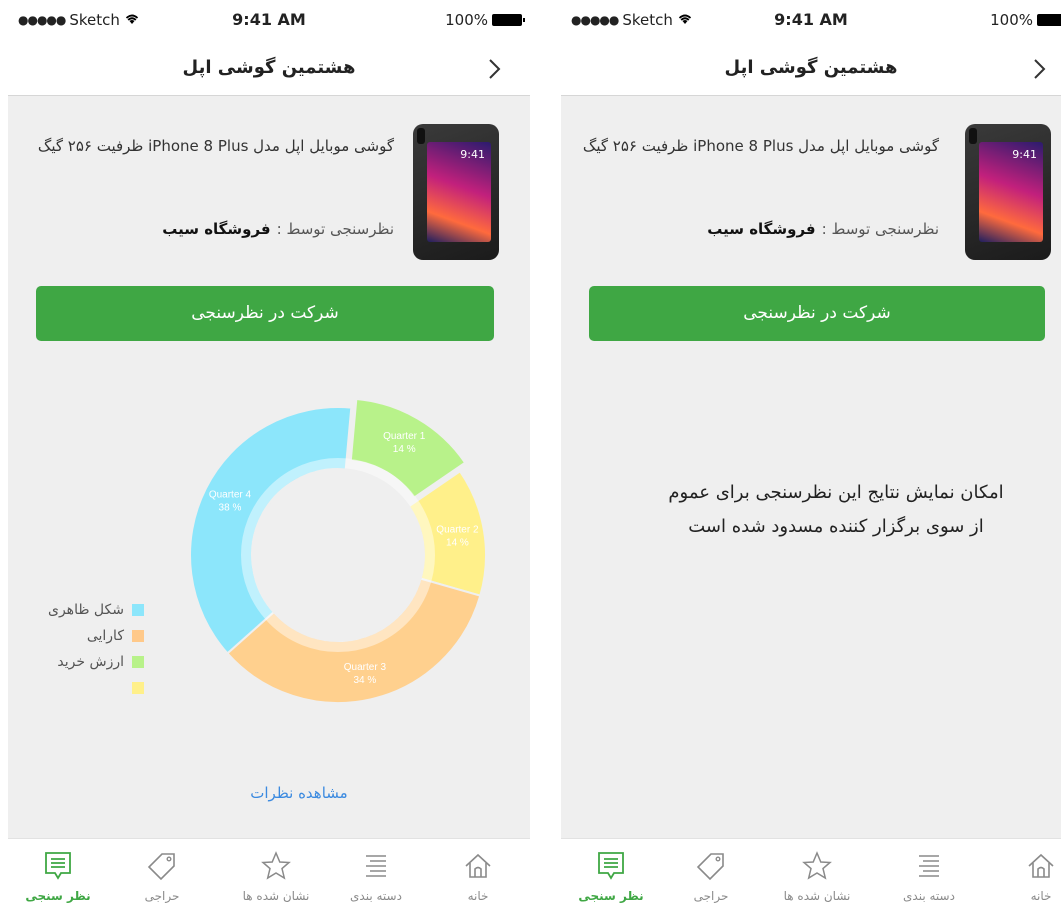 This screenshot has width=1061, height=918. I want to click on chart-legend: شکل ظاهری کارایی ارزش خرید, so click(96, 649).